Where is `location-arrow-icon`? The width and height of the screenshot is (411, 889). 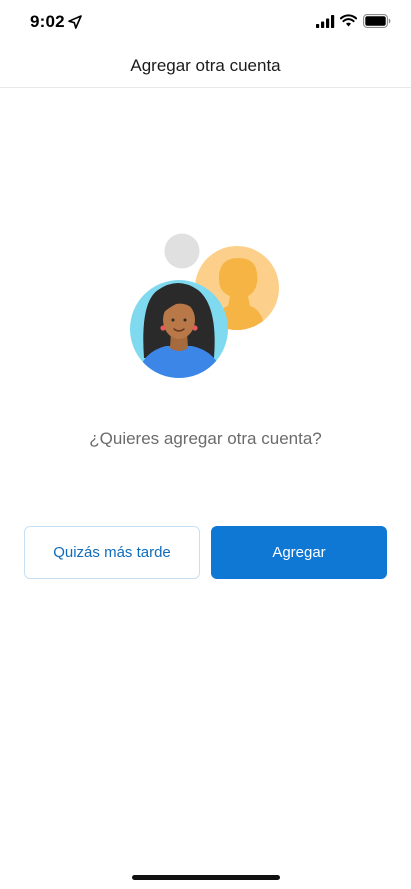 location-arrow-icon is located at coordinates (75, 22).